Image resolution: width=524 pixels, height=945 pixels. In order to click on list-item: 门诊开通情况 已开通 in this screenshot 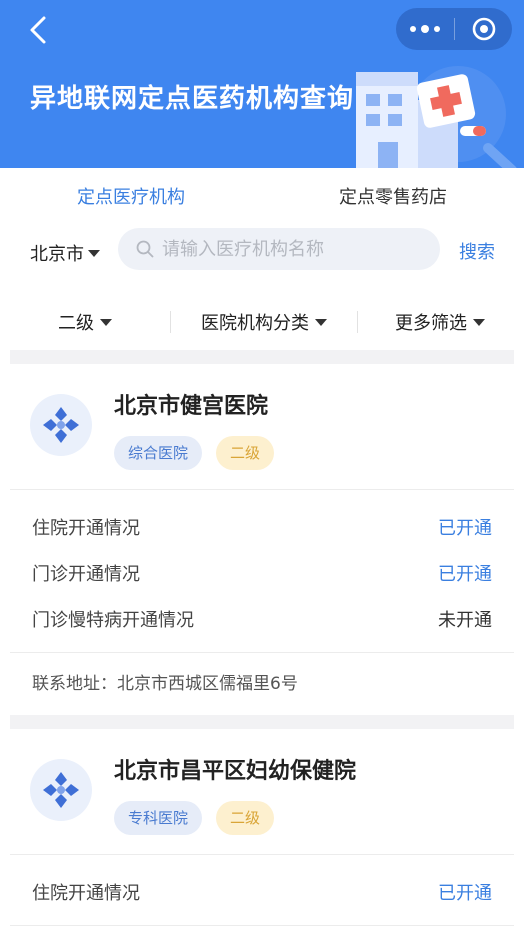, I will do `click(262, 573)`.